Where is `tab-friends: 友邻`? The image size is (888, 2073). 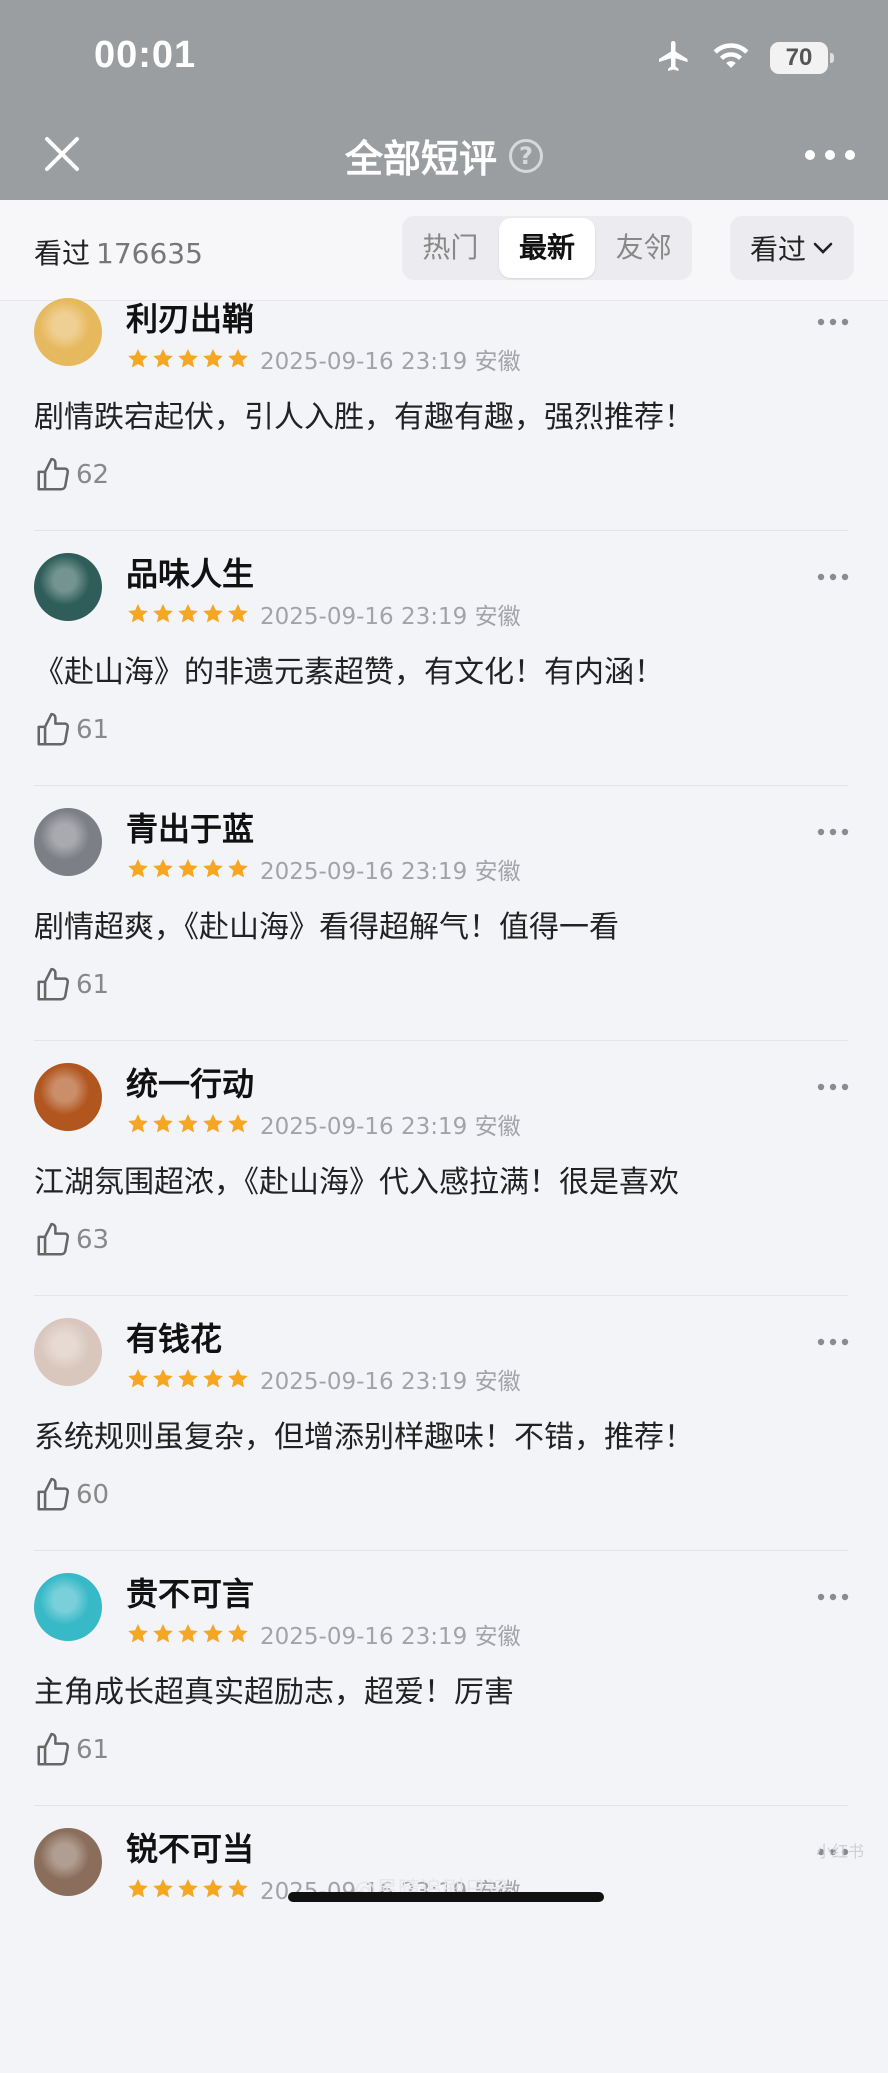
tab-friends: 友邻 is located at coordinates (643, 248).